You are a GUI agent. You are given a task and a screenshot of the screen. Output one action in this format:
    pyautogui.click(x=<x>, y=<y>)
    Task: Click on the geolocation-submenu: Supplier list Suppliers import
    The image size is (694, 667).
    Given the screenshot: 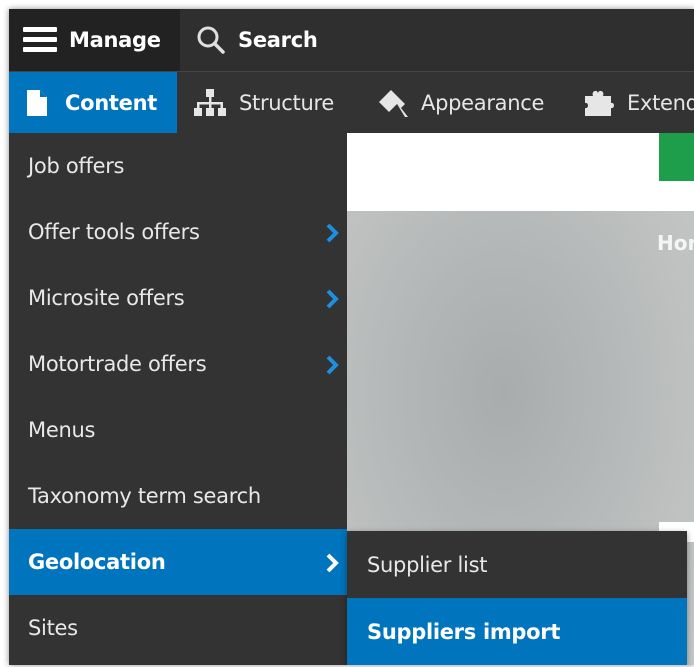 What is the action you would take?
    pyautogui.click(x=517, y=598)
    